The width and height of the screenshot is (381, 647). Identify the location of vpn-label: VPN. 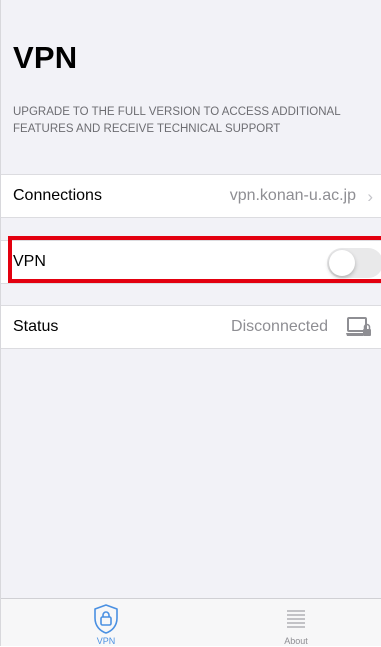
(29, 261).